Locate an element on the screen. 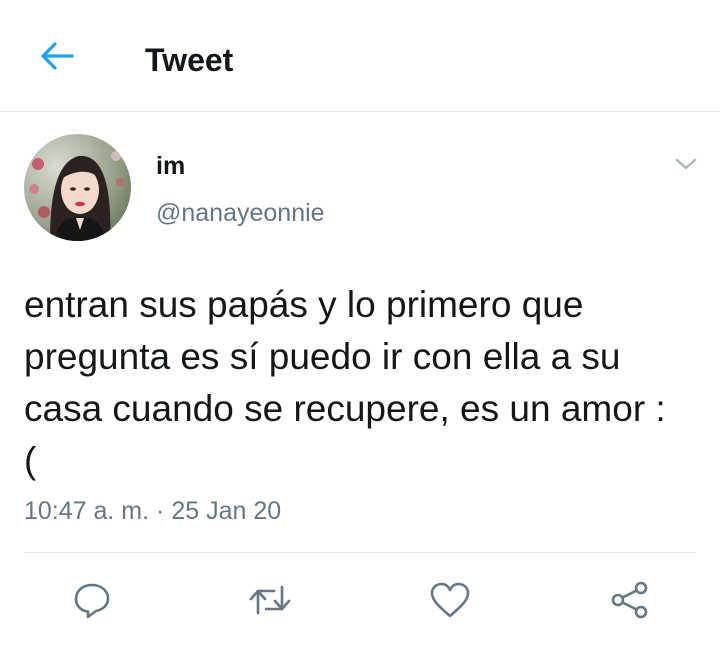 This screenshot has height=649, width=720. tweet-timestamp: 10:47 a. m. · 25 Jan 20 is located at coordinates (152, 511).